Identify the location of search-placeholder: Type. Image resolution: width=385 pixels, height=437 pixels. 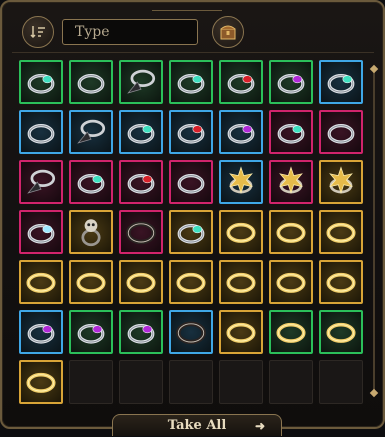
(92, 32).